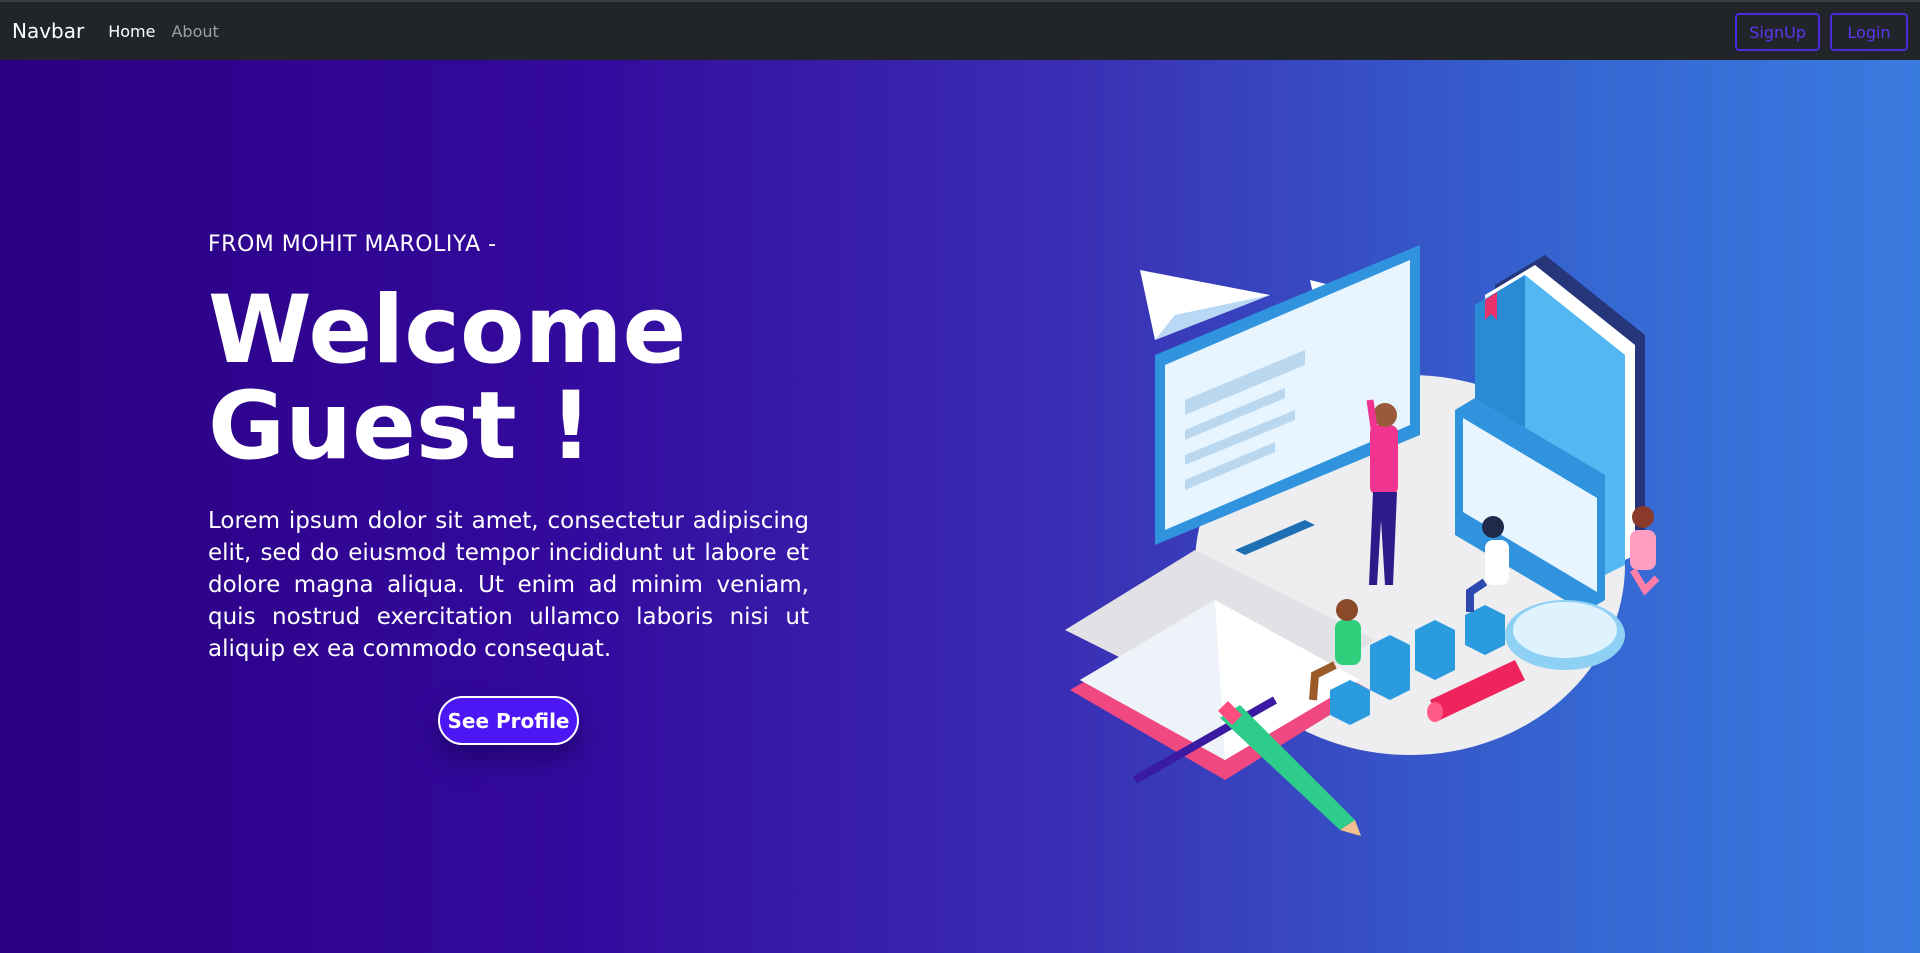 The height and width of the screenshot is (953, 1920). What do you see at coordinates (1821, 32) in the screenshot?
I see `navbar-actions: SignUp Login` at bounding box center [1821, 32].